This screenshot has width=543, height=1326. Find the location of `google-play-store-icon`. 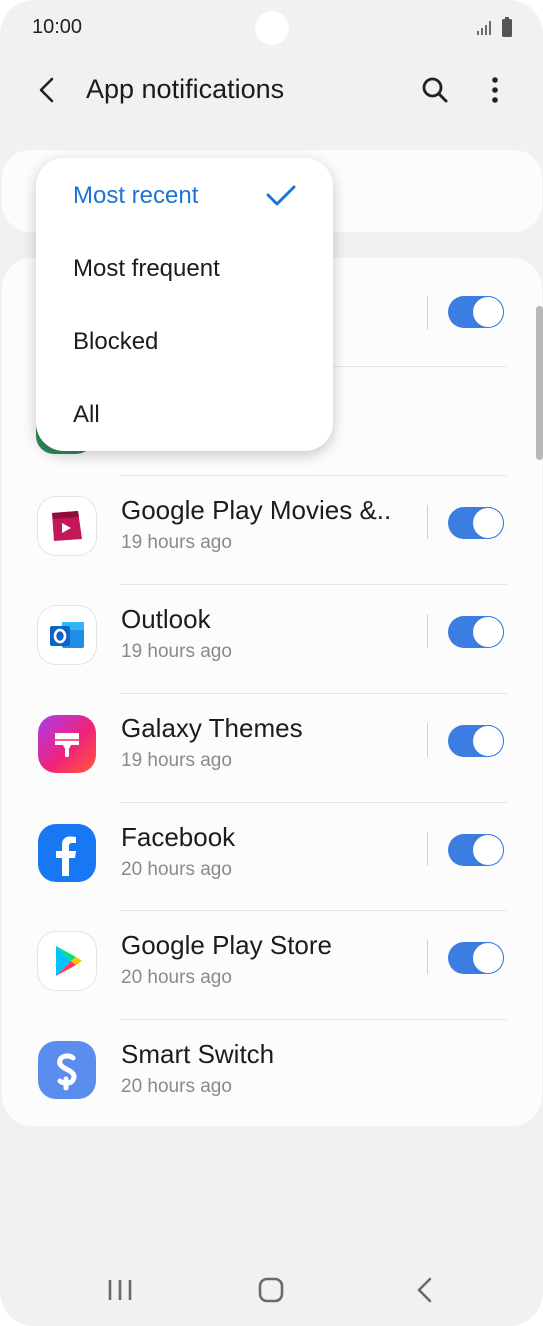

google-play-store-icon is located at coordinates (67, 961).